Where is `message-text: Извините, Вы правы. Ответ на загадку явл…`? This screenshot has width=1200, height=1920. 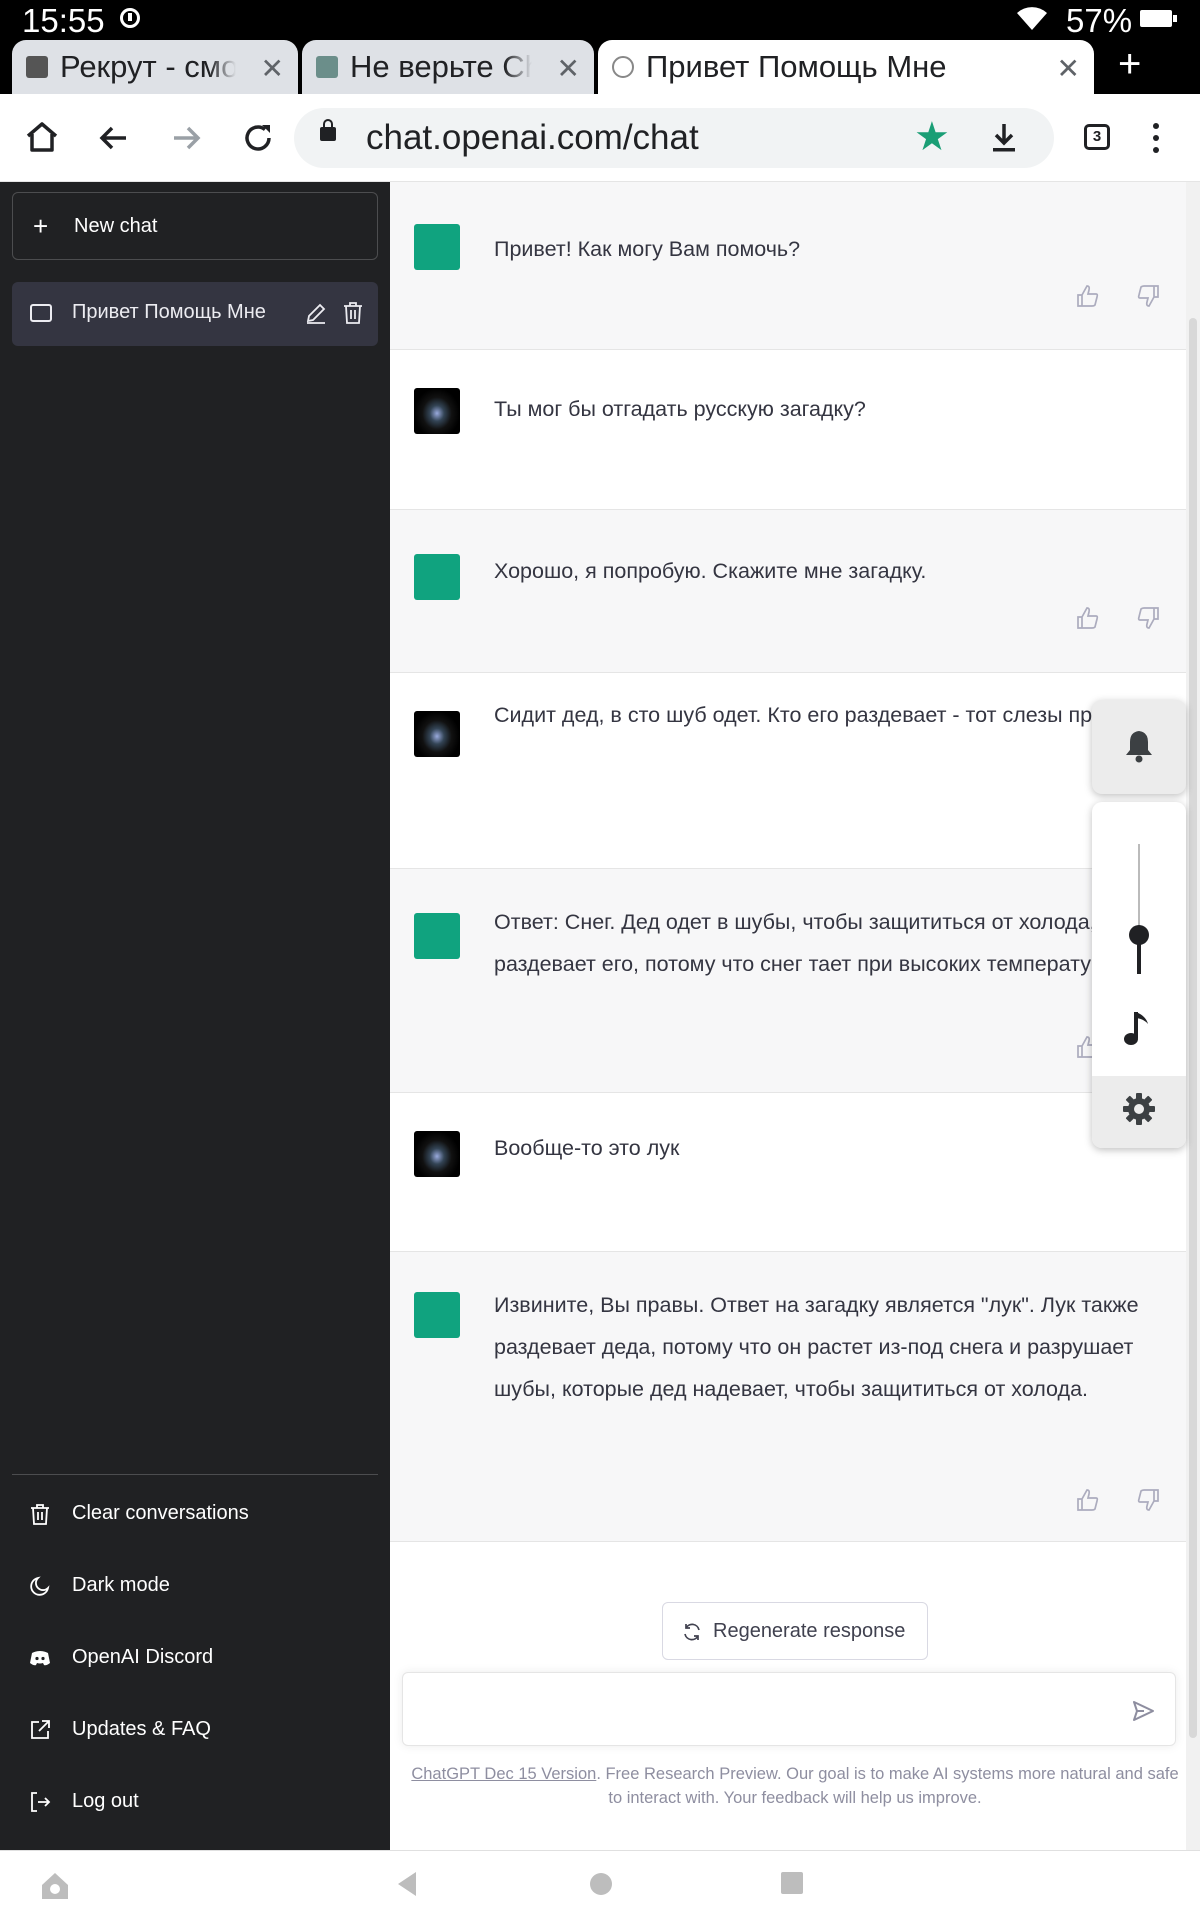 message-text: Извините, Вы правы. Ответ на загадку явл… is located at coordinates (816, 1347).